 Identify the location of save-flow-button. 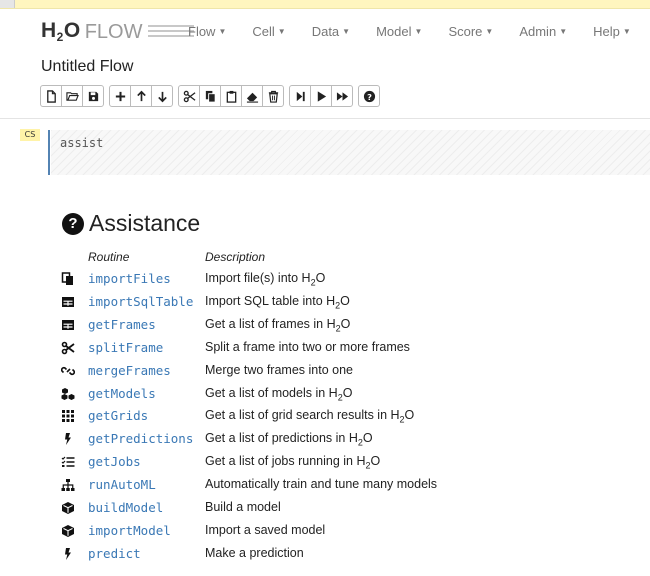
(93, 96).